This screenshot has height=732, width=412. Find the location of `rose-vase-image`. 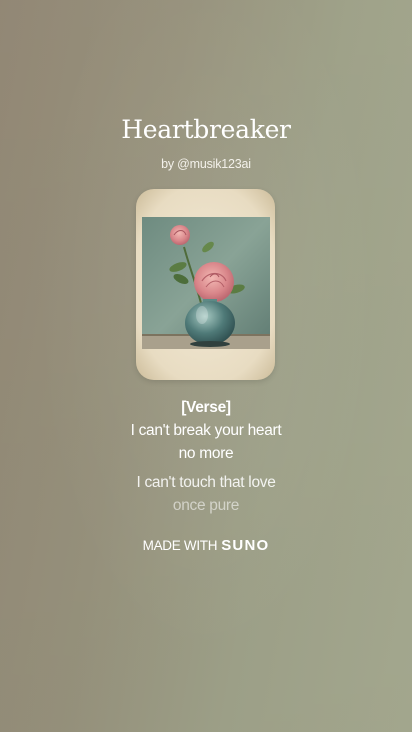

rose-vase-image is located at coordinates (205, 284).